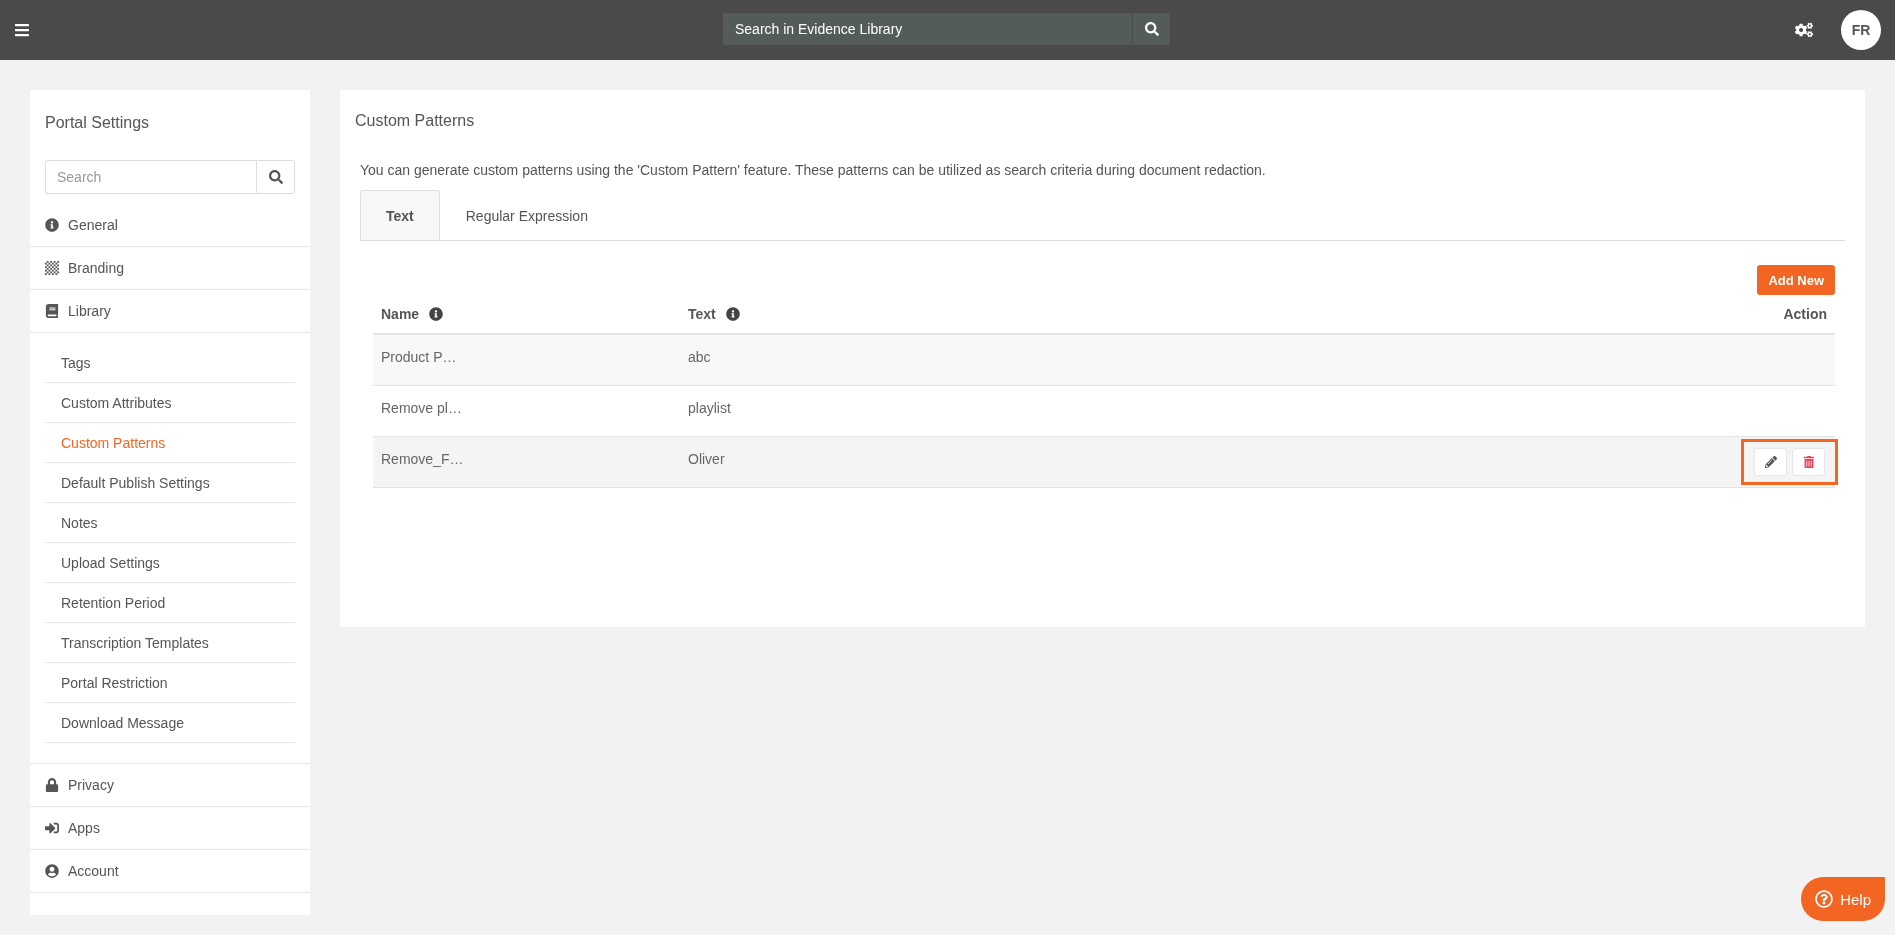 This screenshot has height=935, width=1895. What do you see at coordinates (150, 177) in the screenshot?
I see `sidebar-search-field: Search` at bounding box center [150, 177].